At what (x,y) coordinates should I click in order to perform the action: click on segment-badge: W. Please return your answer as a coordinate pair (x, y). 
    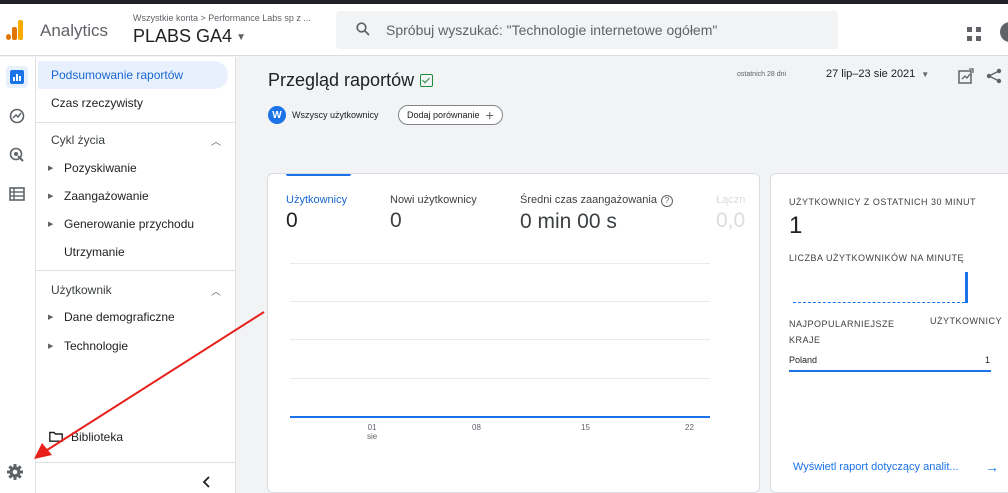
    Looking at the image, I should click on (277, 115).